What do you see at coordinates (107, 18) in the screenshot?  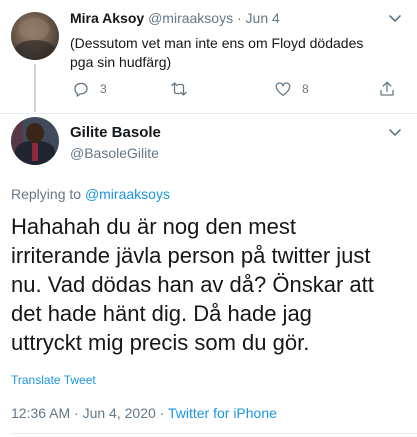 I see `display-name: Mira Aksoy` at bounding box center [107, 18].